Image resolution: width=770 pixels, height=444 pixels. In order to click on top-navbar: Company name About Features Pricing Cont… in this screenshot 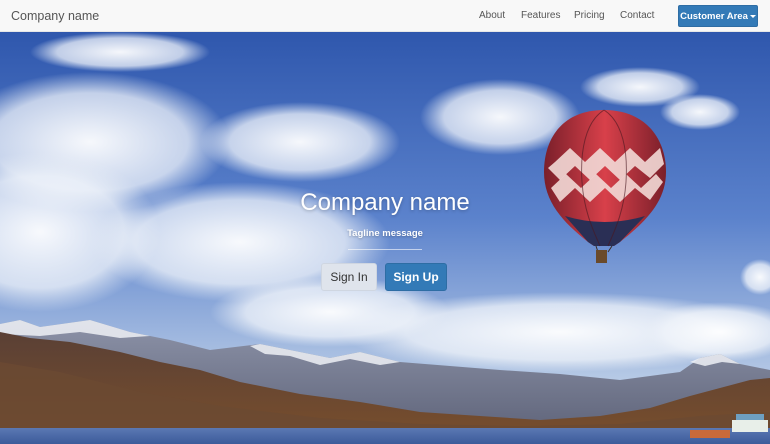, I will do `click(385, 16)`.